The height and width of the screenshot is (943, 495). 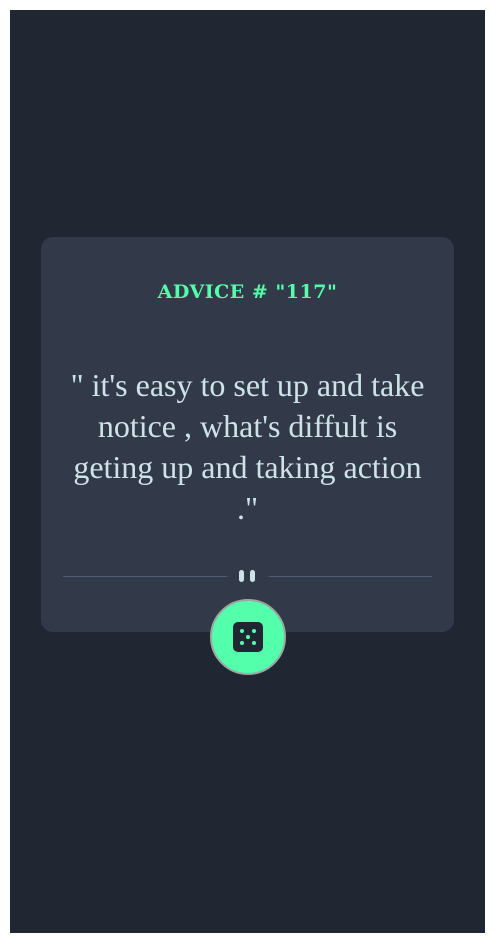 I want to click on divider-line-left, so click(x=145, y=576).